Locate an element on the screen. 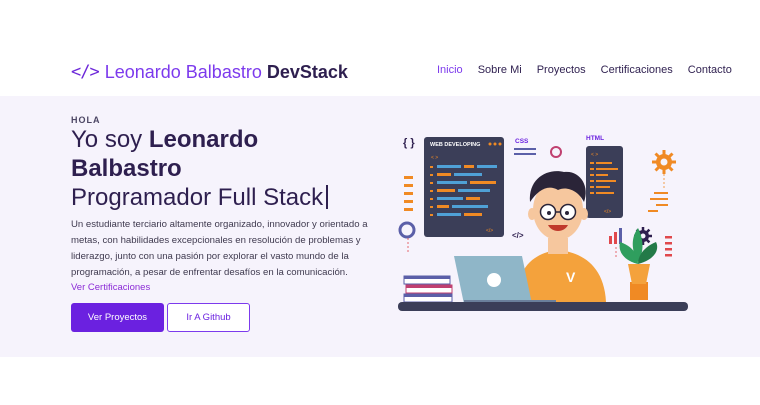 The height and width of the screenshot is (405, 760). screen-tag-close: </> is located at coordinates (489, 231).